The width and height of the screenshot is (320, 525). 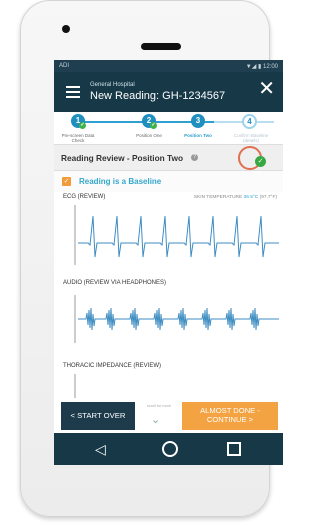 I want to click on android-navigation-bar: ◁, so click(x=168, y=449).